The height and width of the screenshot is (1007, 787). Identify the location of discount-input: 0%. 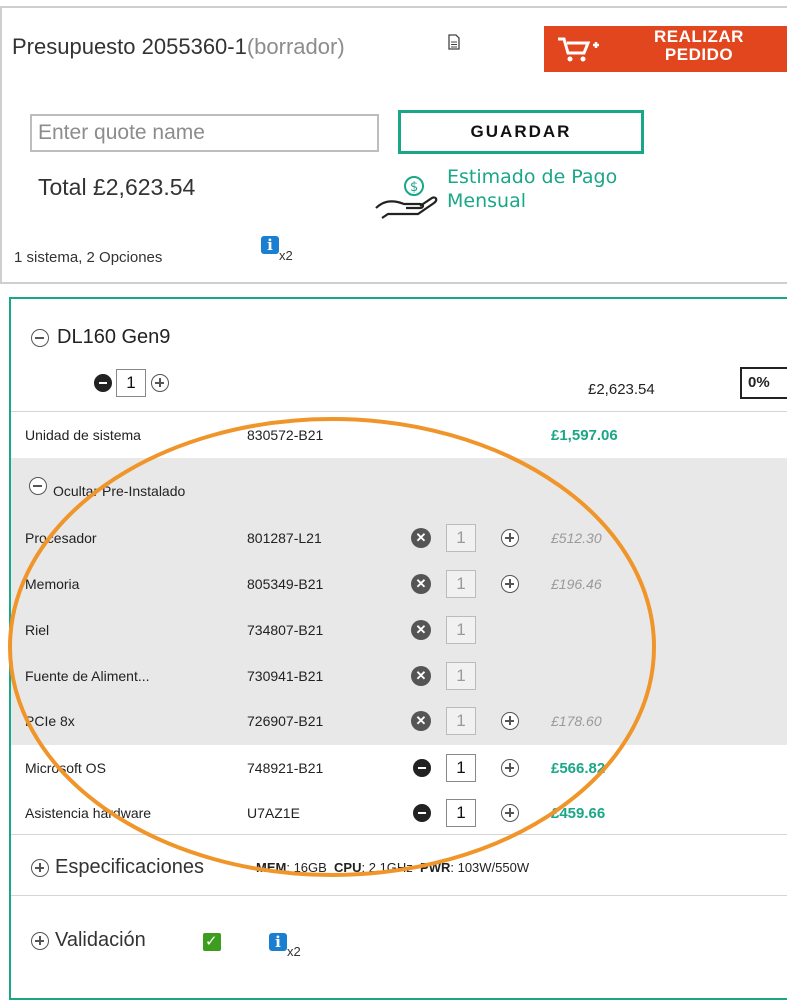
(763, 383).